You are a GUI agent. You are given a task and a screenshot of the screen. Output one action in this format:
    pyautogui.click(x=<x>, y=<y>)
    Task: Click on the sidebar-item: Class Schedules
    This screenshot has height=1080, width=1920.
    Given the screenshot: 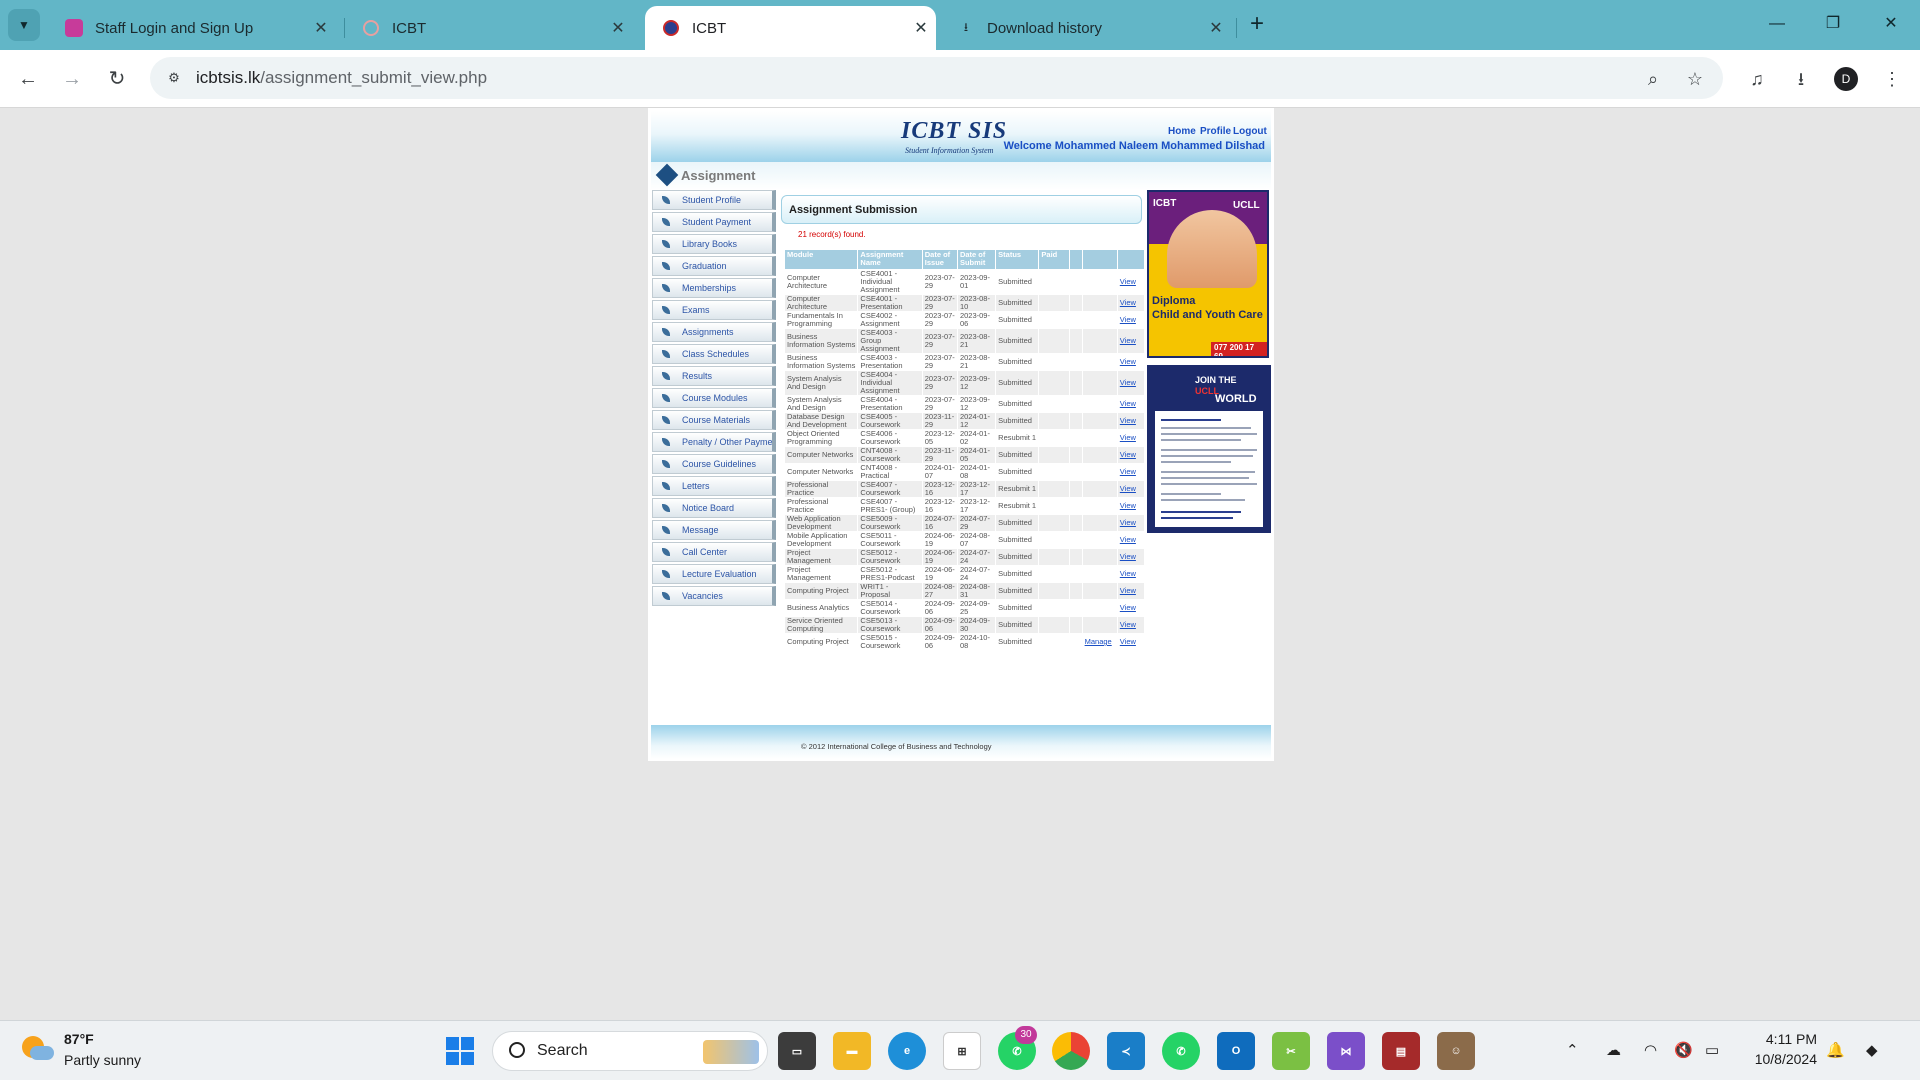 What is the action you would take?
    pyautogui.click(x=714, y=354)
    